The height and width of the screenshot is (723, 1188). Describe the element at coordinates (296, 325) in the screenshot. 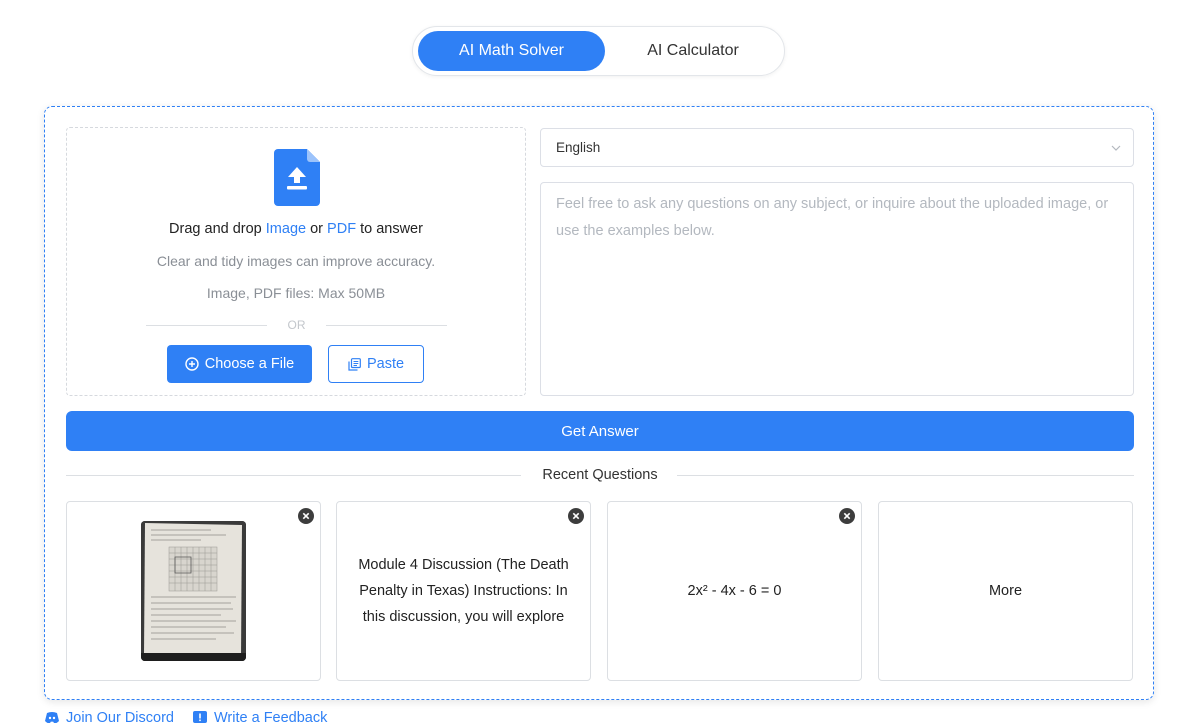

I see `or-divider: OR` at that location.